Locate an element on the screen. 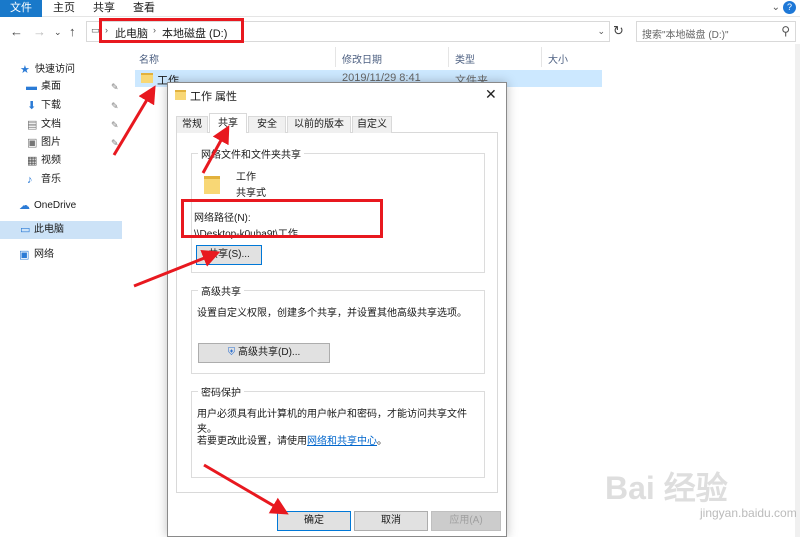  arrow-to-sharing-tab is located at coordinates (215, 149).